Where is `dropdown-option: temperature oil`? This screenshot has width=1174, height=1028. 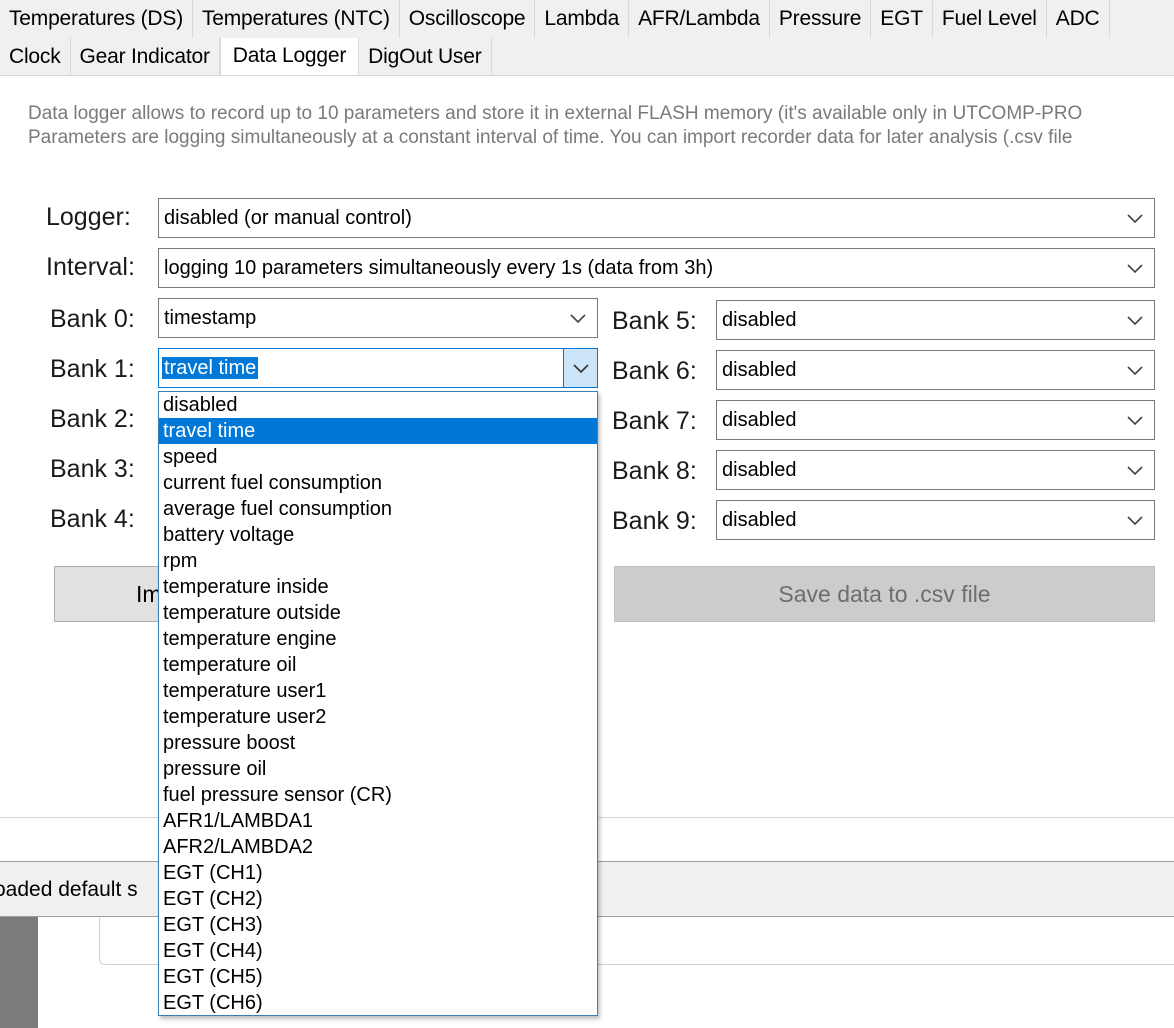 dropdown-option: temperature oil is located at coordinates (378, 665).